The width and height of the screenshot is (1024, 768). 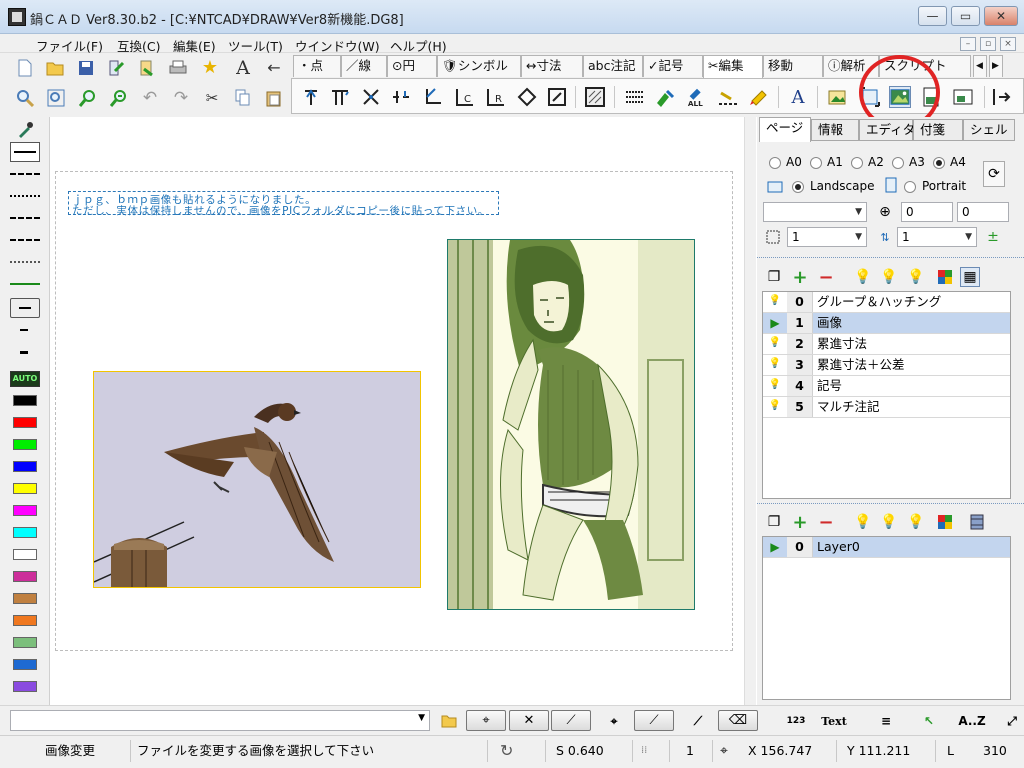 What do you see at coordinates (996, 66) in the screenshot?
I see `tab-scroll-right-icon: ▶` at bounding box center [996, 66].